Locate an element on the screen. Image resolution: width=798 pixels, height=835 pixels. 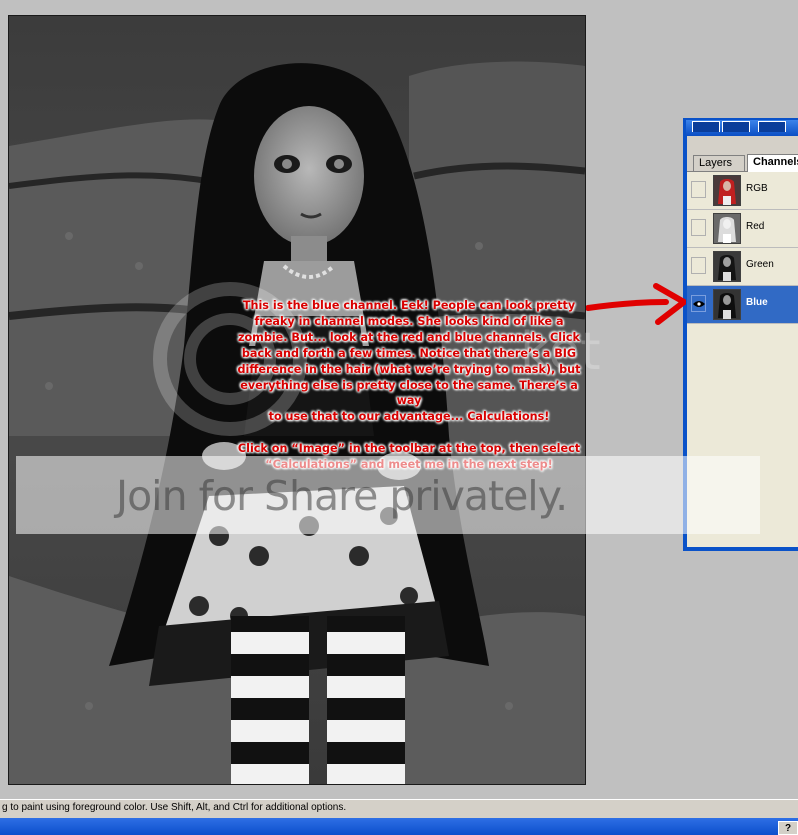
channel-row-green: Green is located at coordinates (742, 267).